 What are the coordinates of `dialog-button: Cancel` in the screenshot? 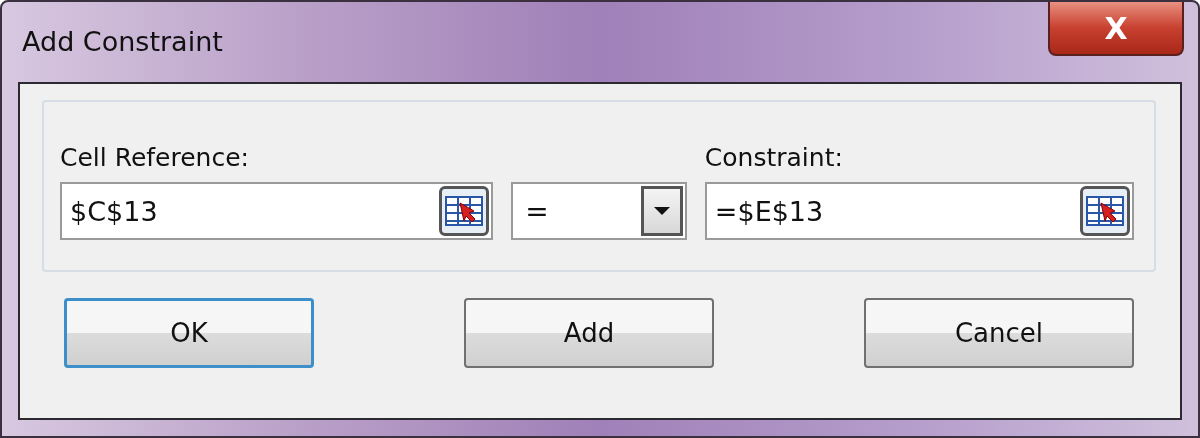 It's located at (999, 333).